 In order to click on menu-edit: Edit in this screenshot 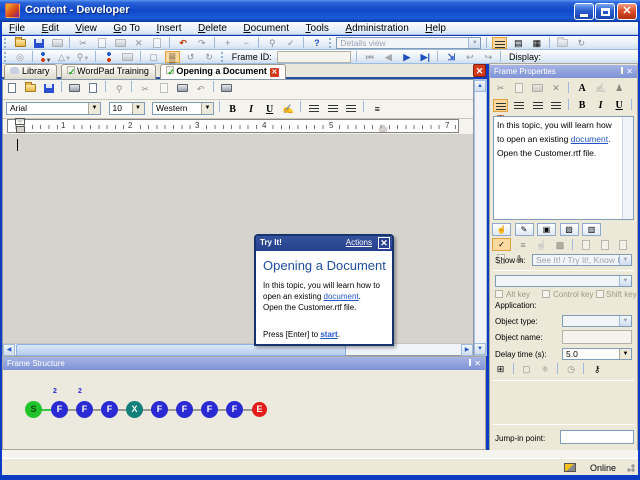, I will do `click(50, 28)`.